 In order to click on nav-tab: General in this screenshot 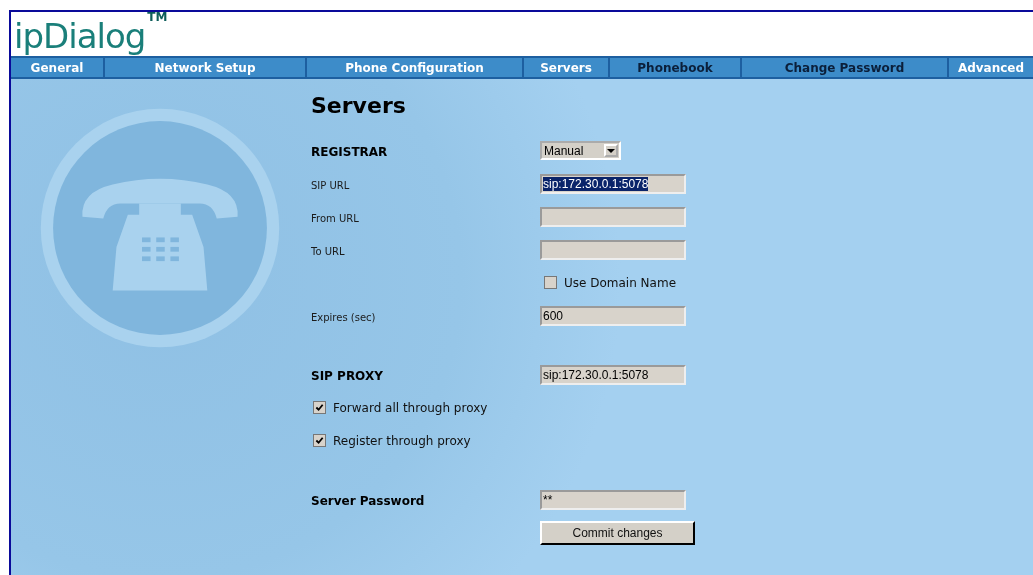, I will do `click(58, 67)`.